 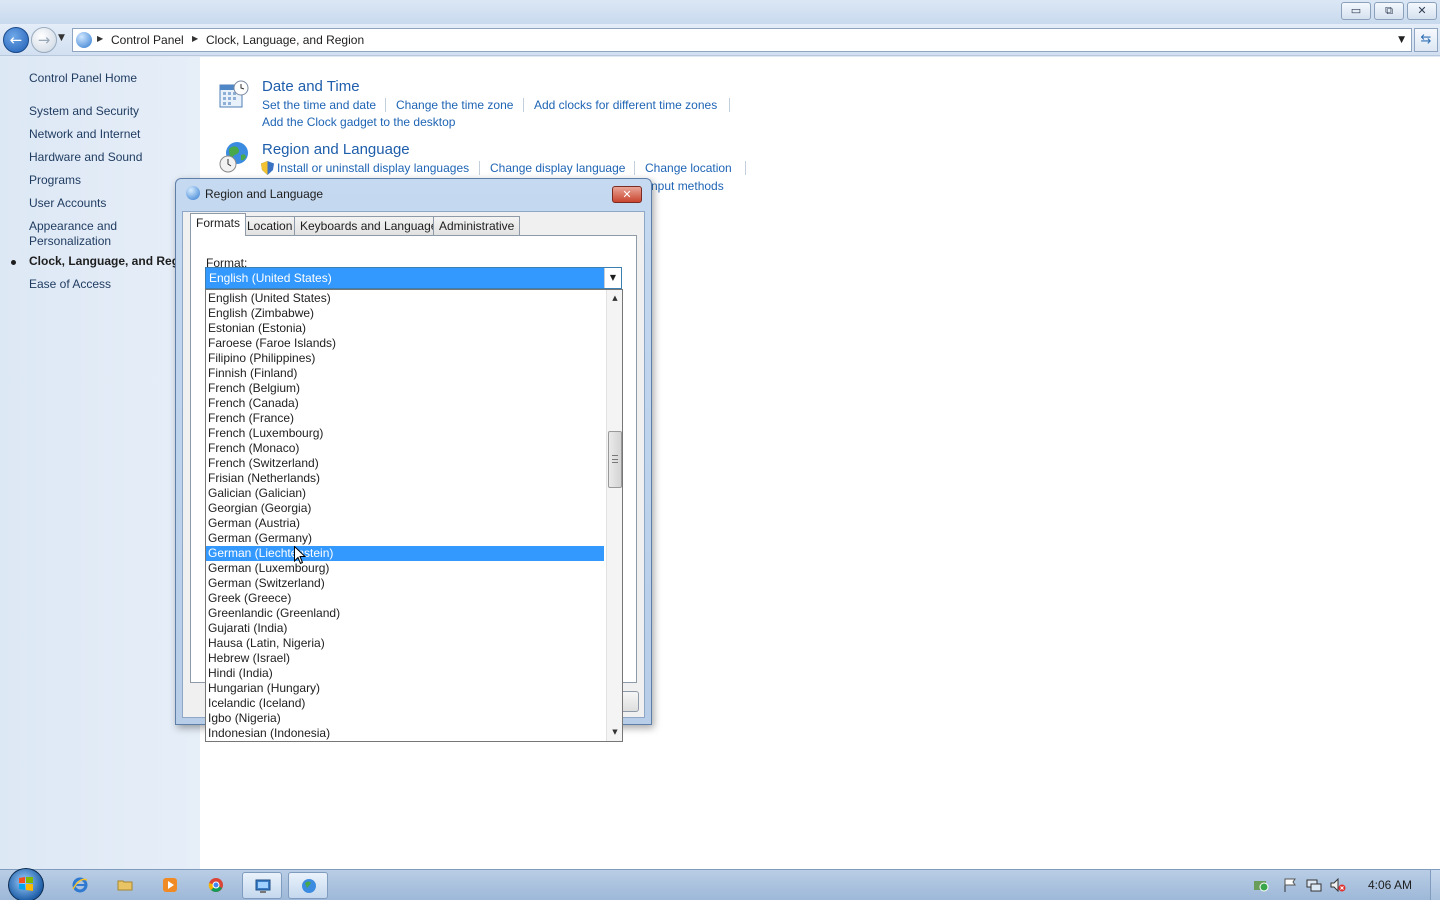 What do you see at coordinates (625, 105) in the screenshot?
I see `add-clocks-link: Add clocks for different time zones` at bounding box center [625, 105].